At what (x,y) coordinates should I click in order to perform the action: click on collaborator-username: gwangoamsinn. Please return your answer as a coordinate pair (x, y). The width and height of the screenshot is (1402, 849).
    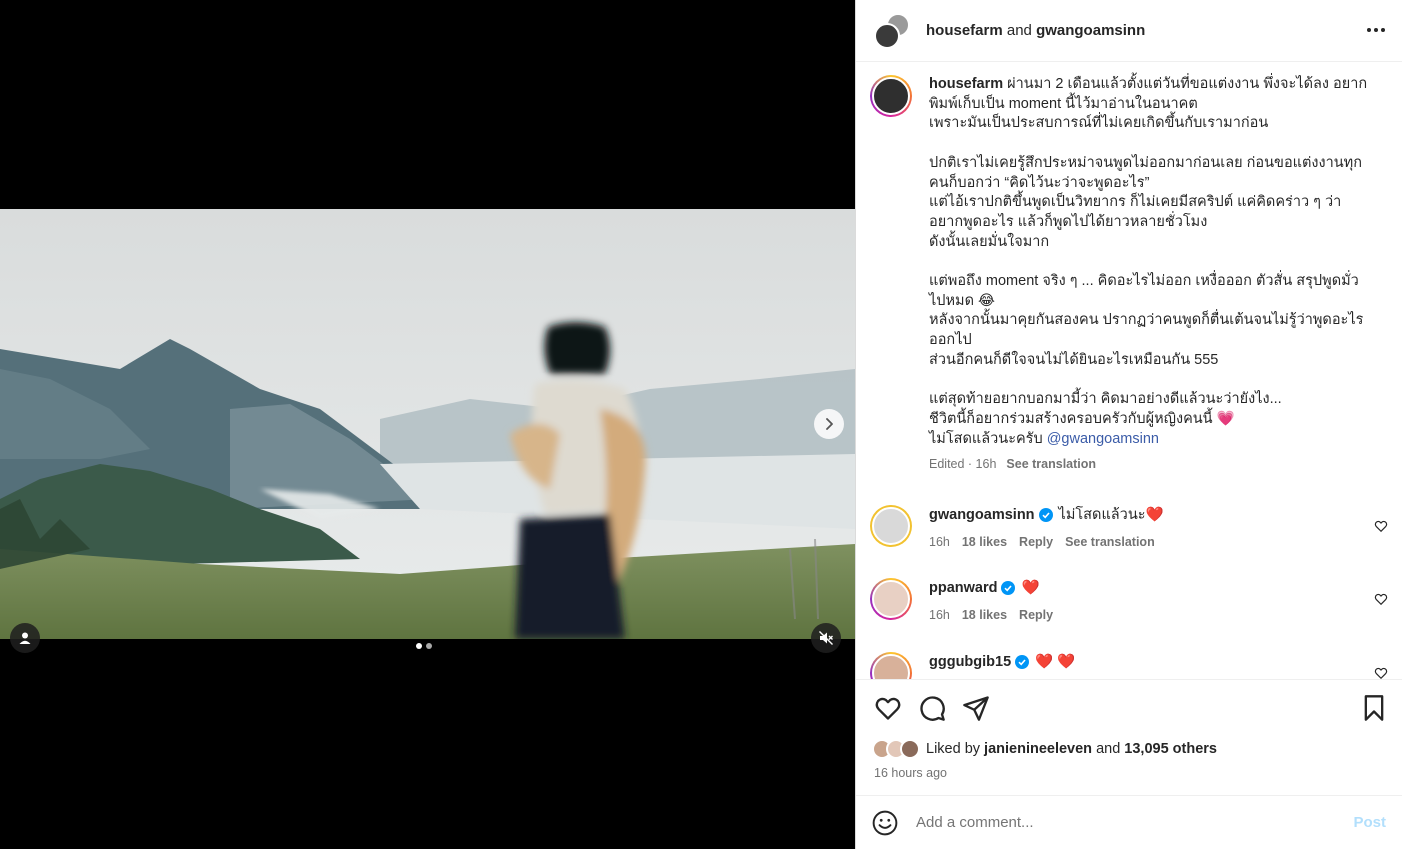
    Looking at the image, I should click on (1090, 30).